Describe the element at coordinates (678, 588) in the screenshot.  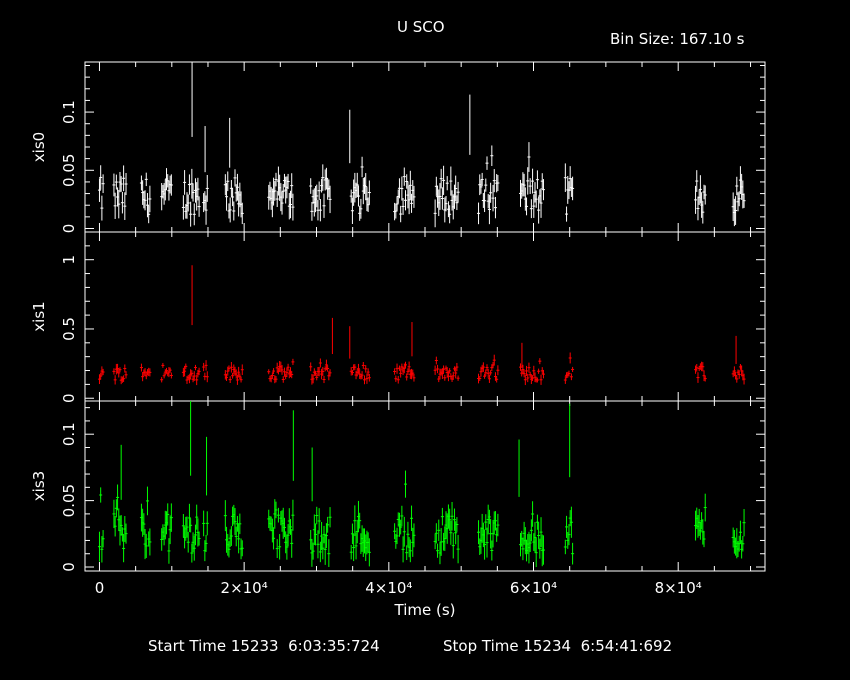
I see `x-tick-label: 8×10⁴` at that location.